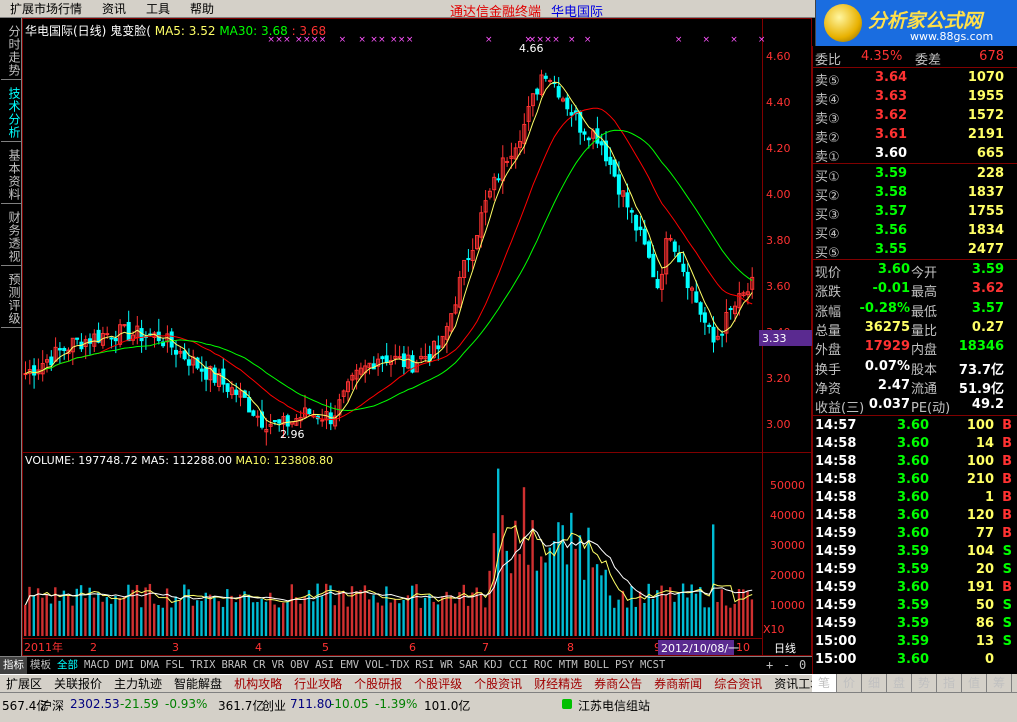  What do you see at coordinates (785, 648) in the screenshot?
I see `period-label: 日线` at bounding box center [785, 648].